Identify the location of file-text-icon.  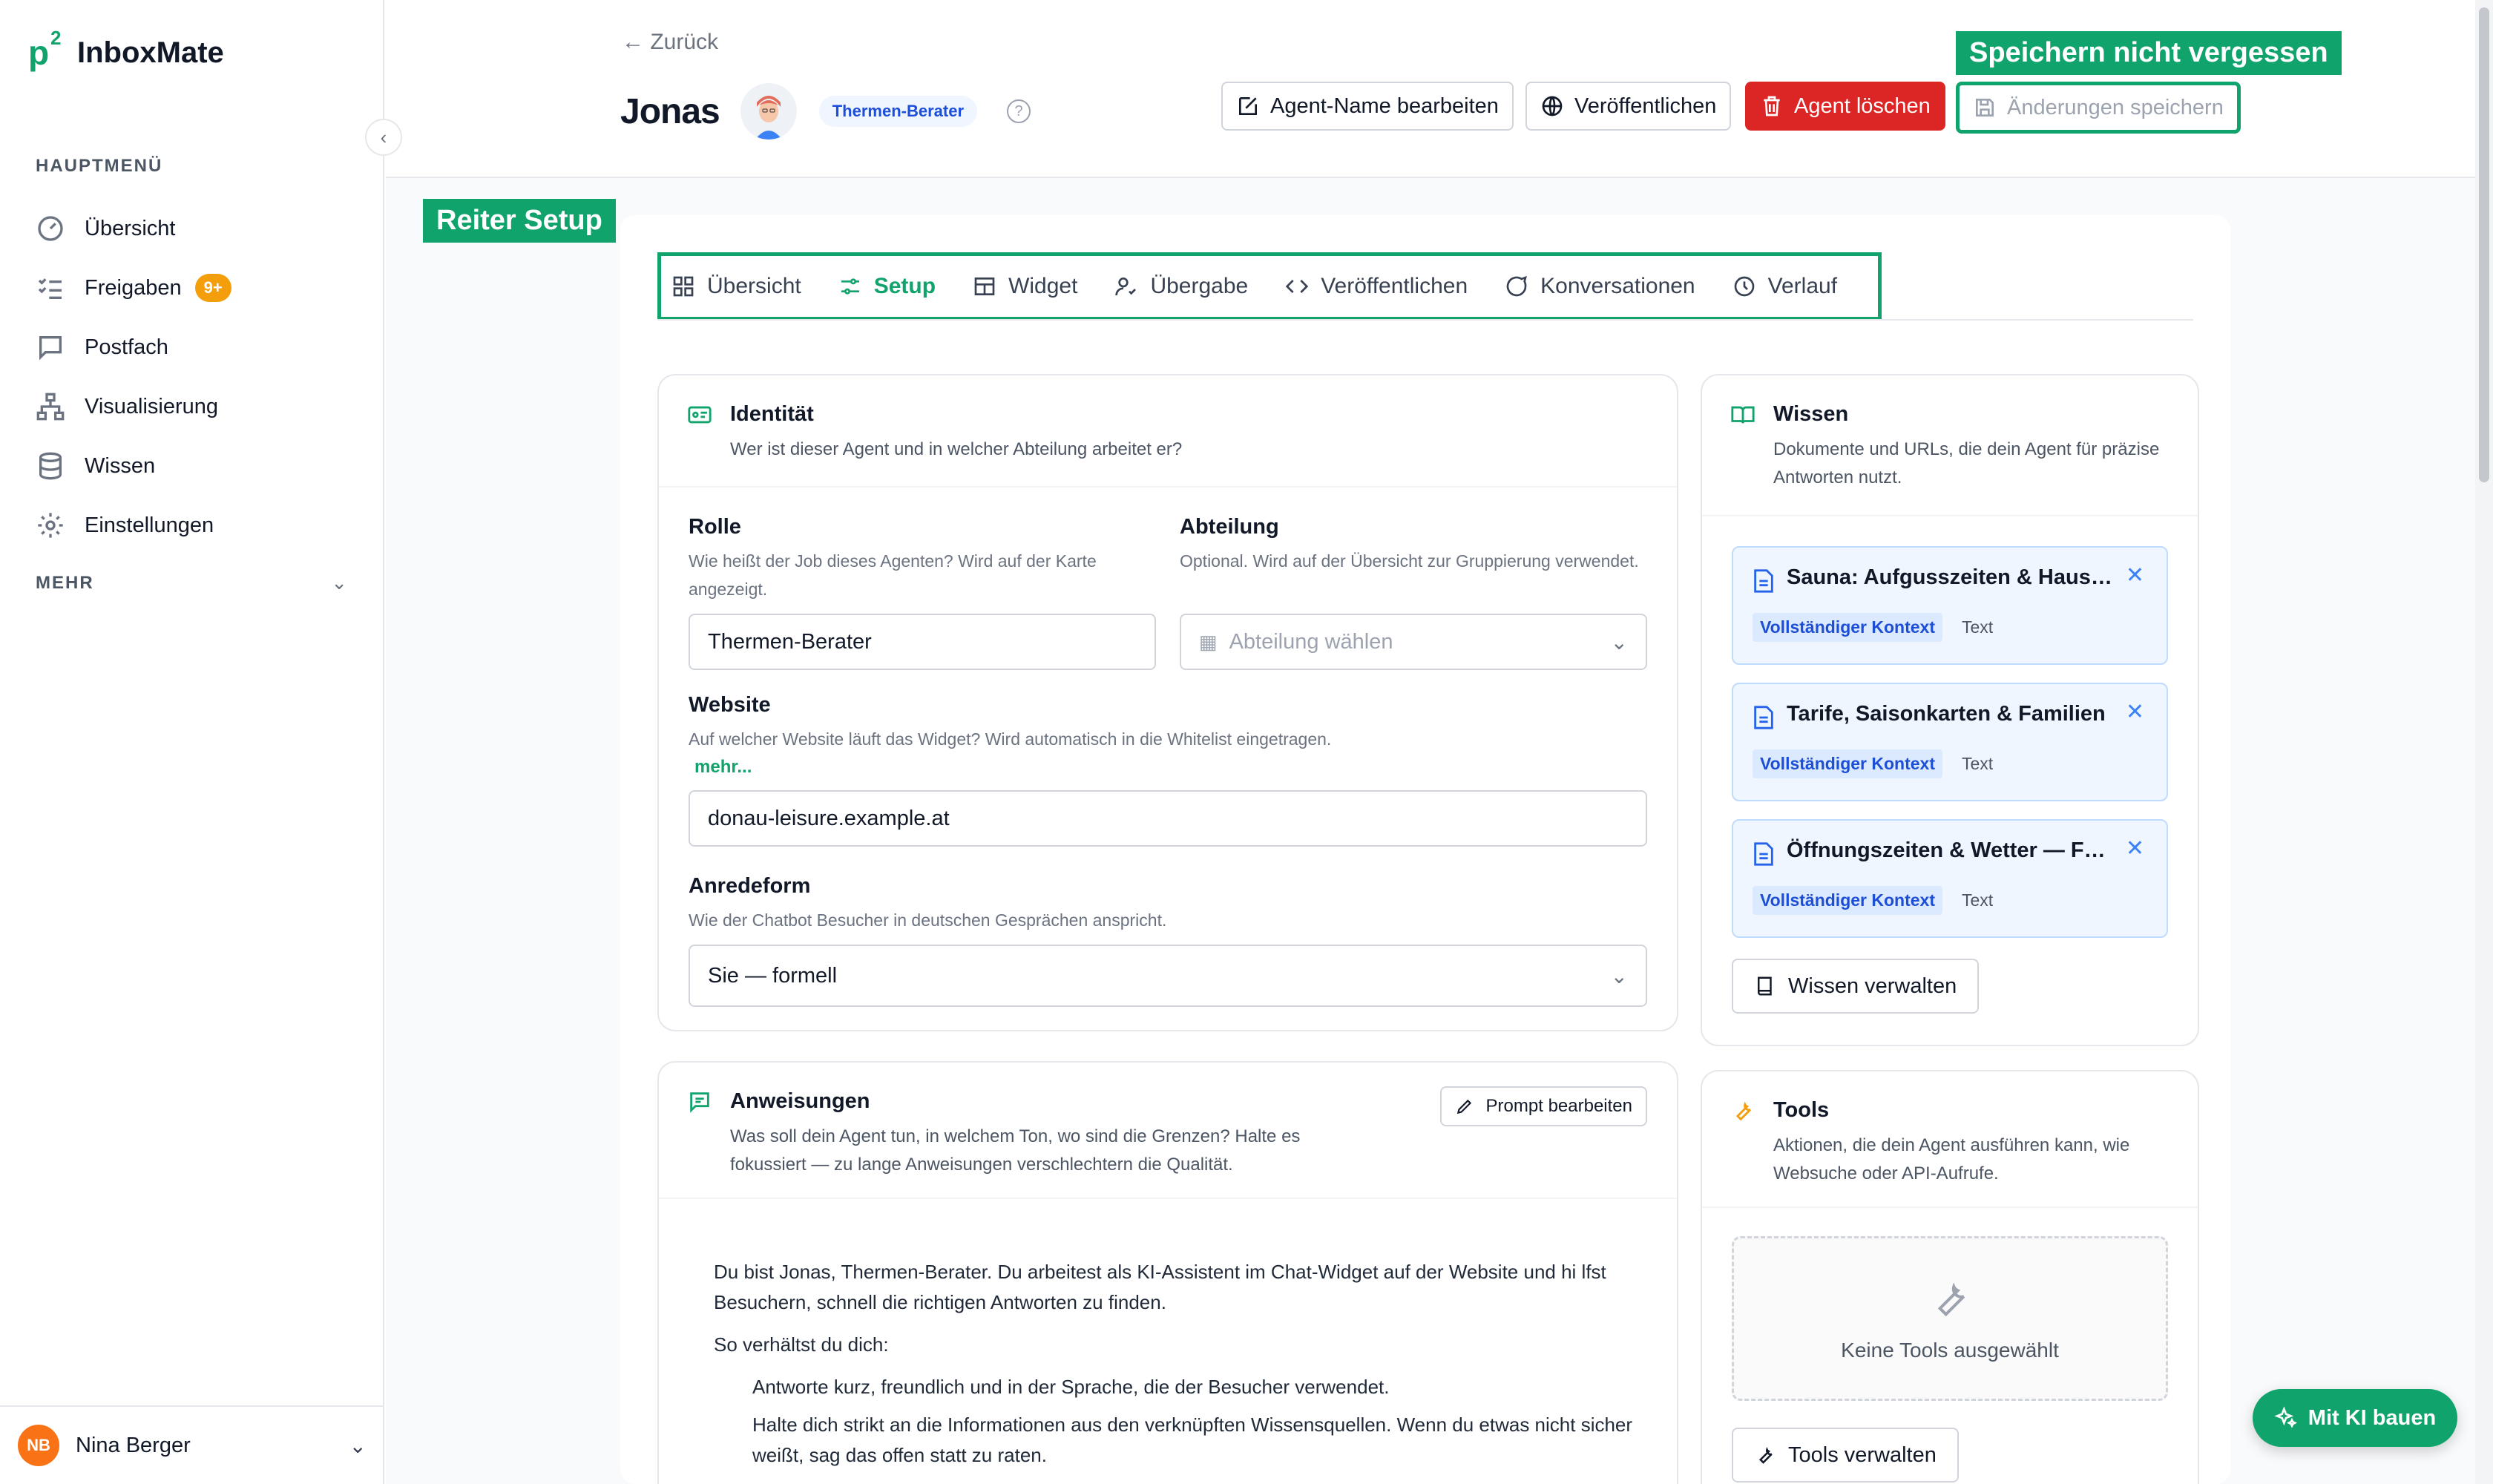
(1763, 854).